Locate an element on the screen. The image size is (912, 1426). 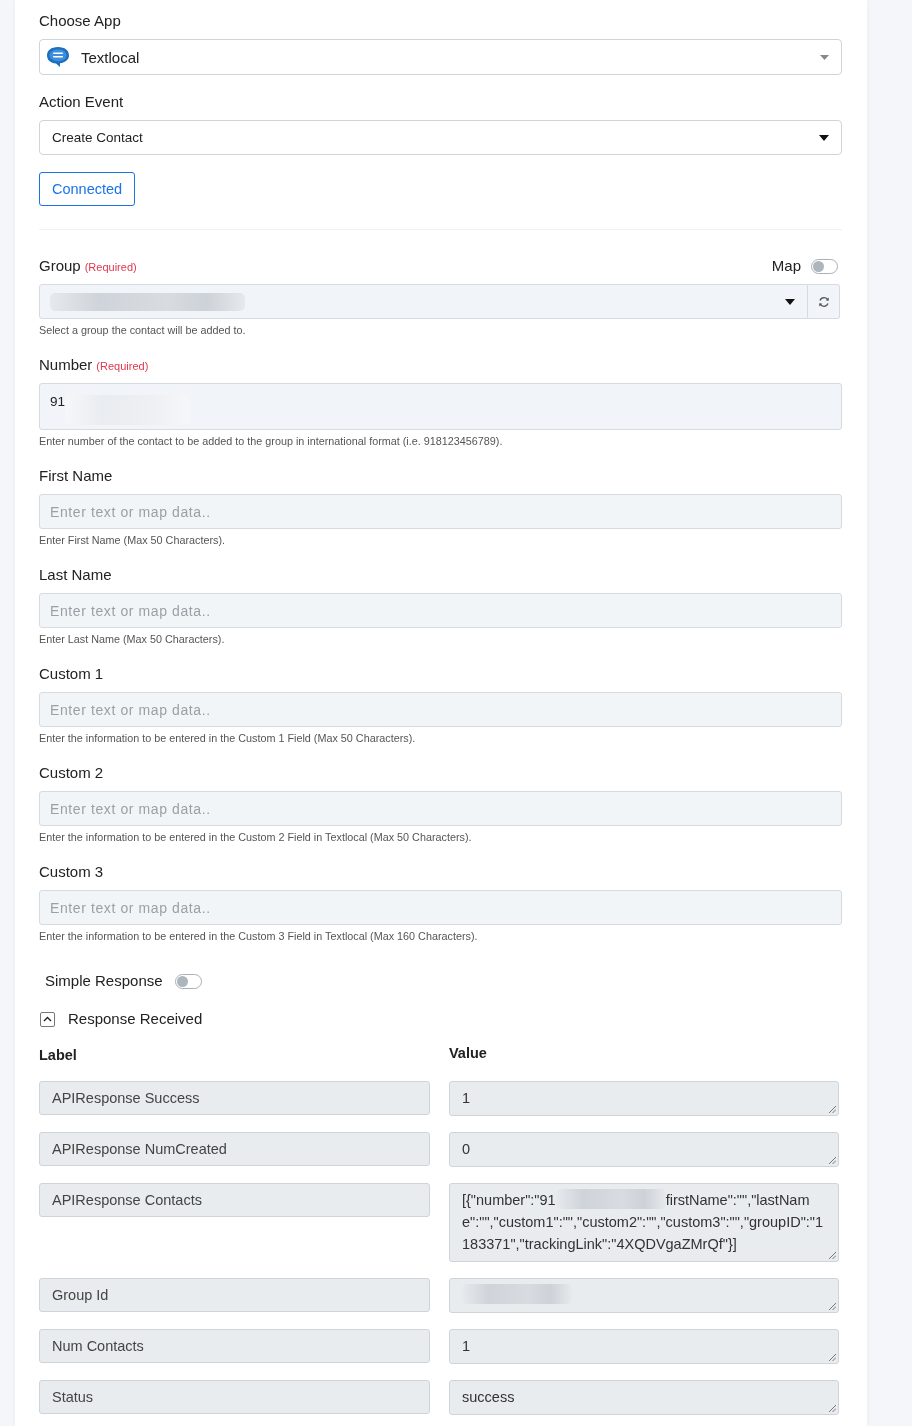
field-label: Custom 2 is located at coordinates (71, 773).